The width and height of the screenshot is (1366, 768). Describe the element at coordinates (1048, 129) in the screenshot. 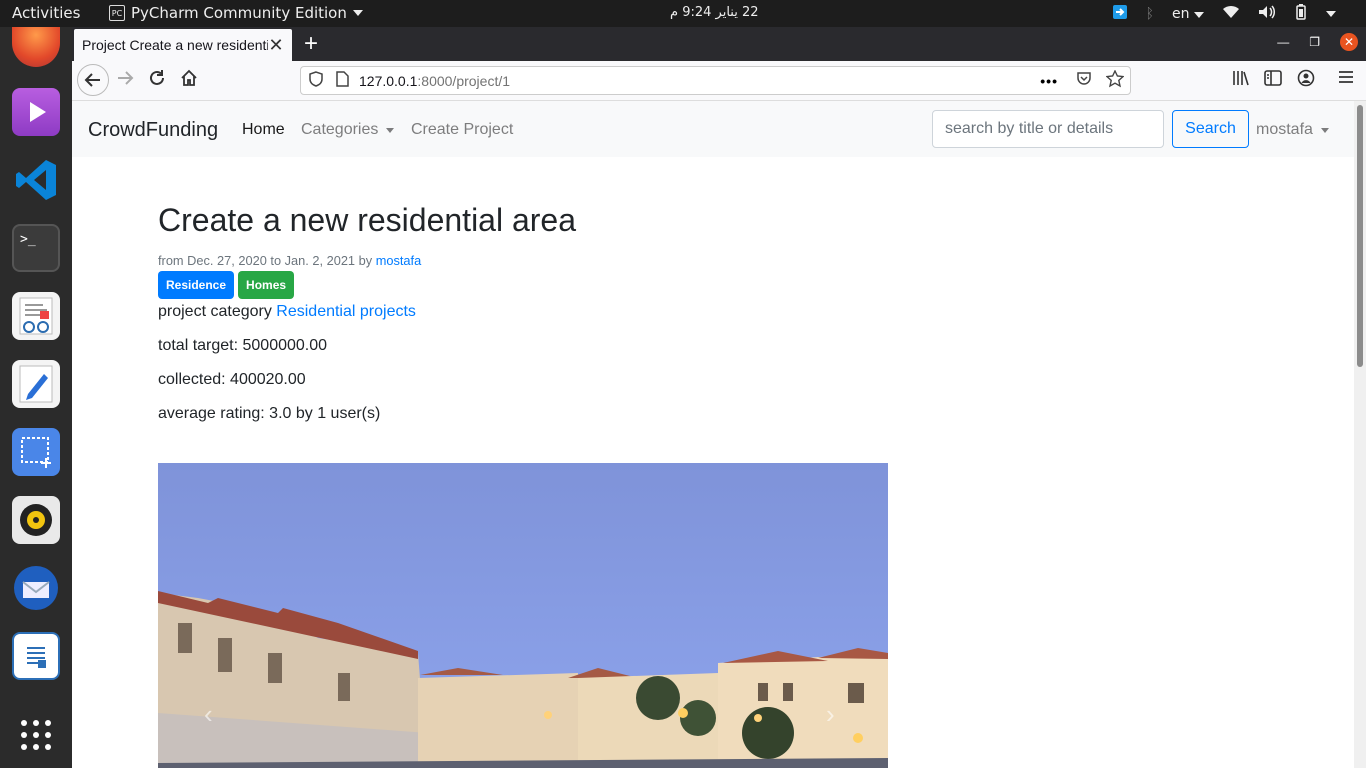

I see `search-input` at that location.